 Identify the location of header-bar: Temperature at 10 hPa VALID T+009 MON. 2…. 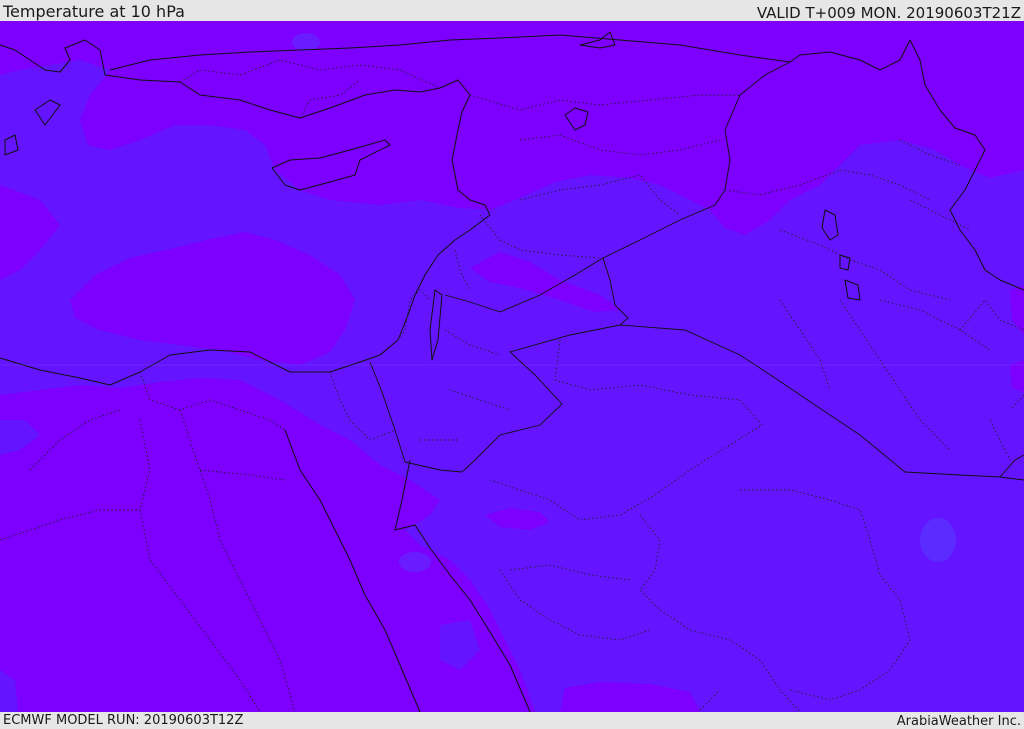
(512, 10).